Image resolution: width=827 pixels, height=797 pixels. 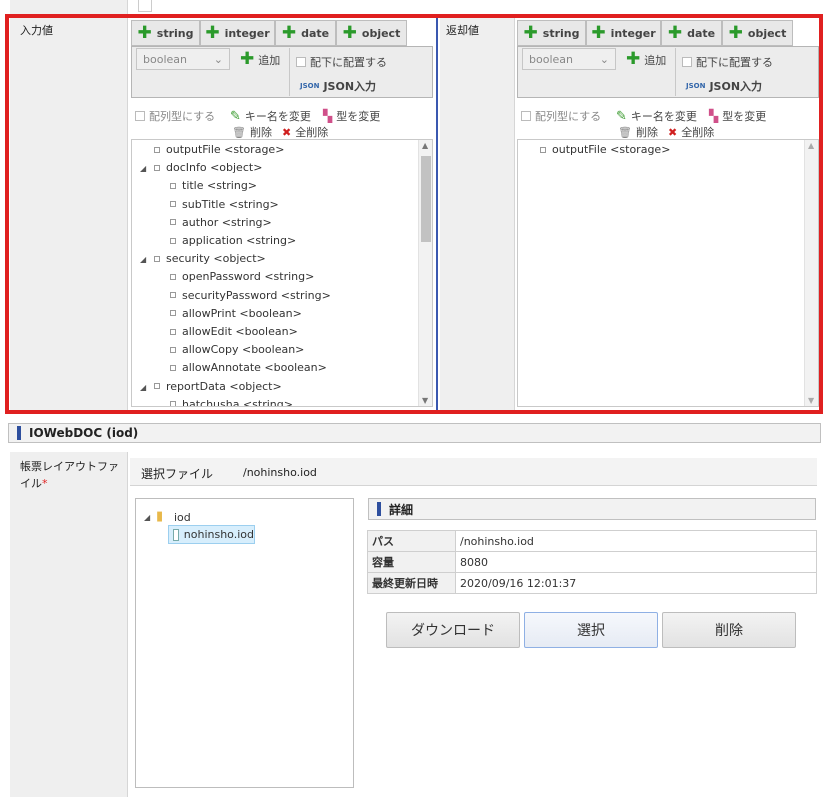 What do you see at coordinates (182, 517) in the screenshot?
I see `folder-name: iod` at bounding box center [182, 517].